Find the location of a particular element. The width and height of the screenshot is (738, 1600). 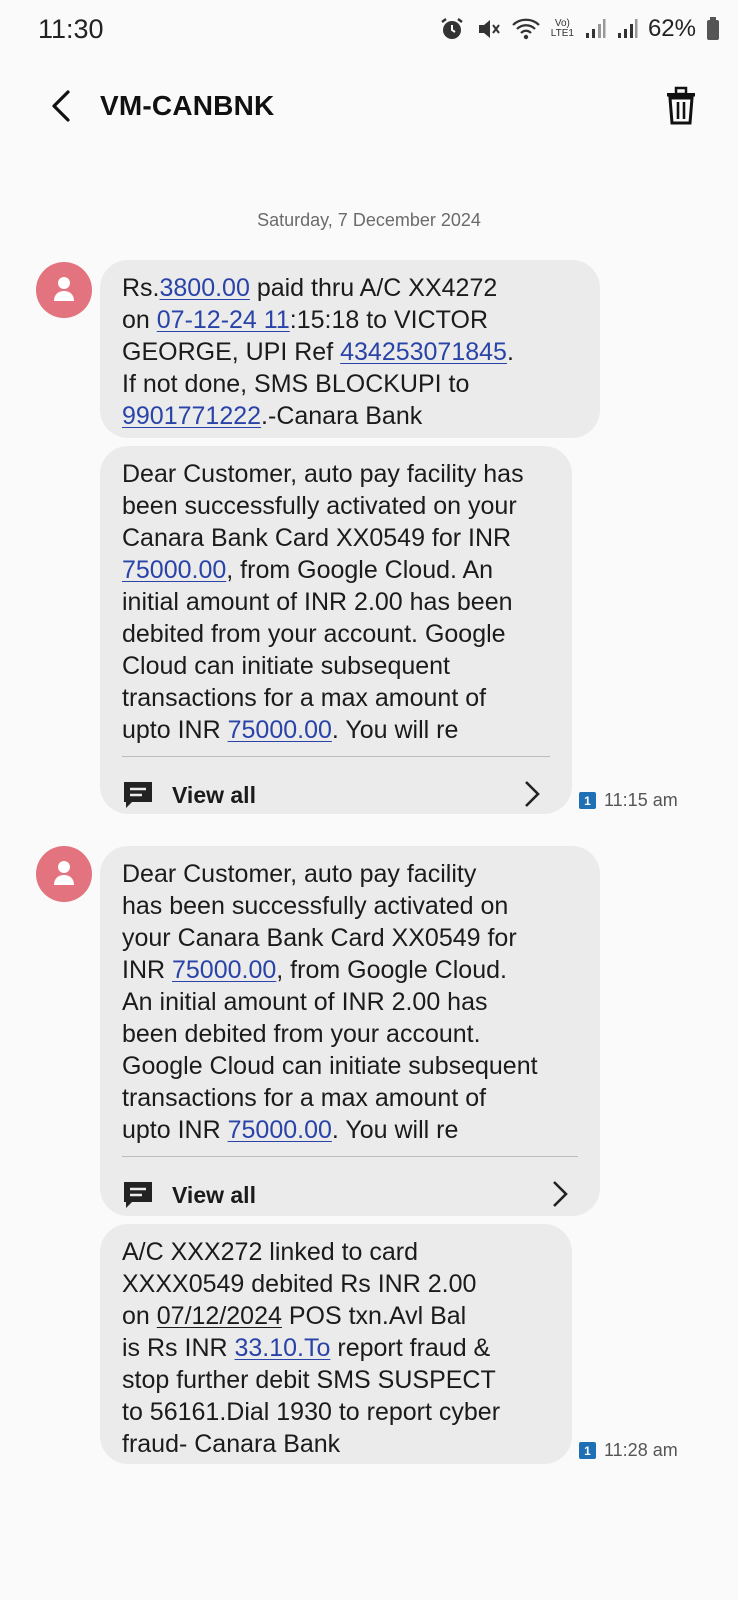

message-meta: 1 11:28 am is located at coordinates (628, 1450).